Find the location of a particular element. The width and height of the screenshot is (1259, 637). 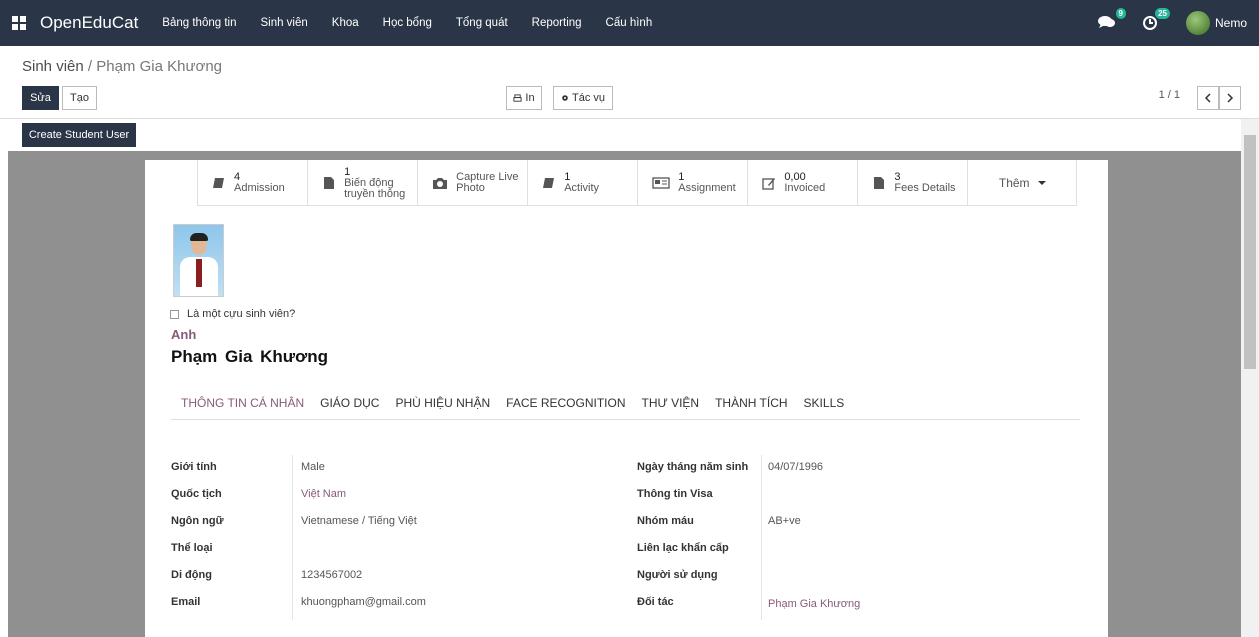

smart-button-label: Invoiced is located at coordinates (805, 188).